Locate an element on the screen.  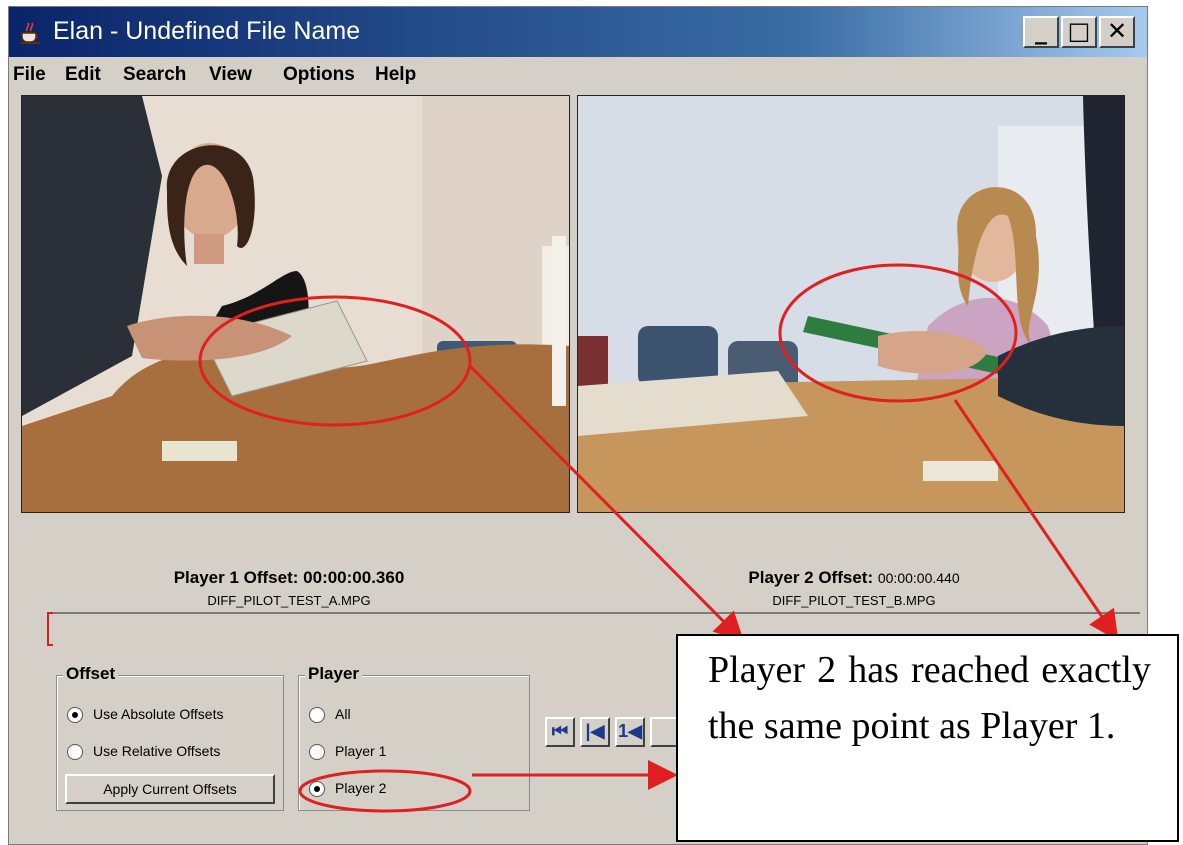
menu-file: File is located at coordinates (29, 75).